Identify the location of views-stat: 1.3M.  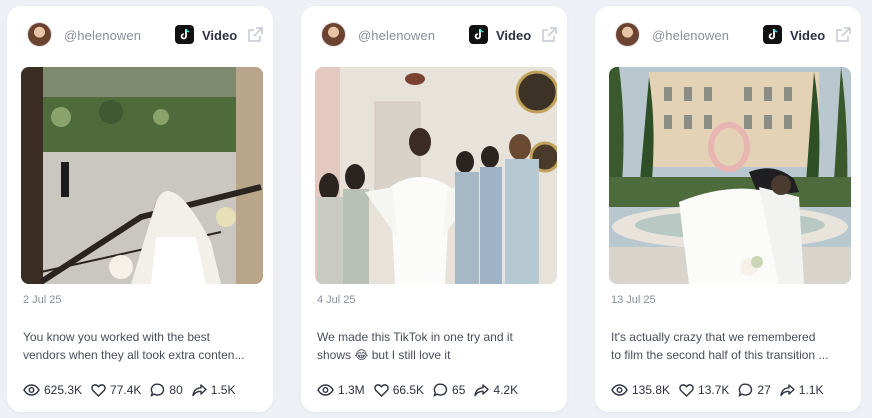
(341, 390).